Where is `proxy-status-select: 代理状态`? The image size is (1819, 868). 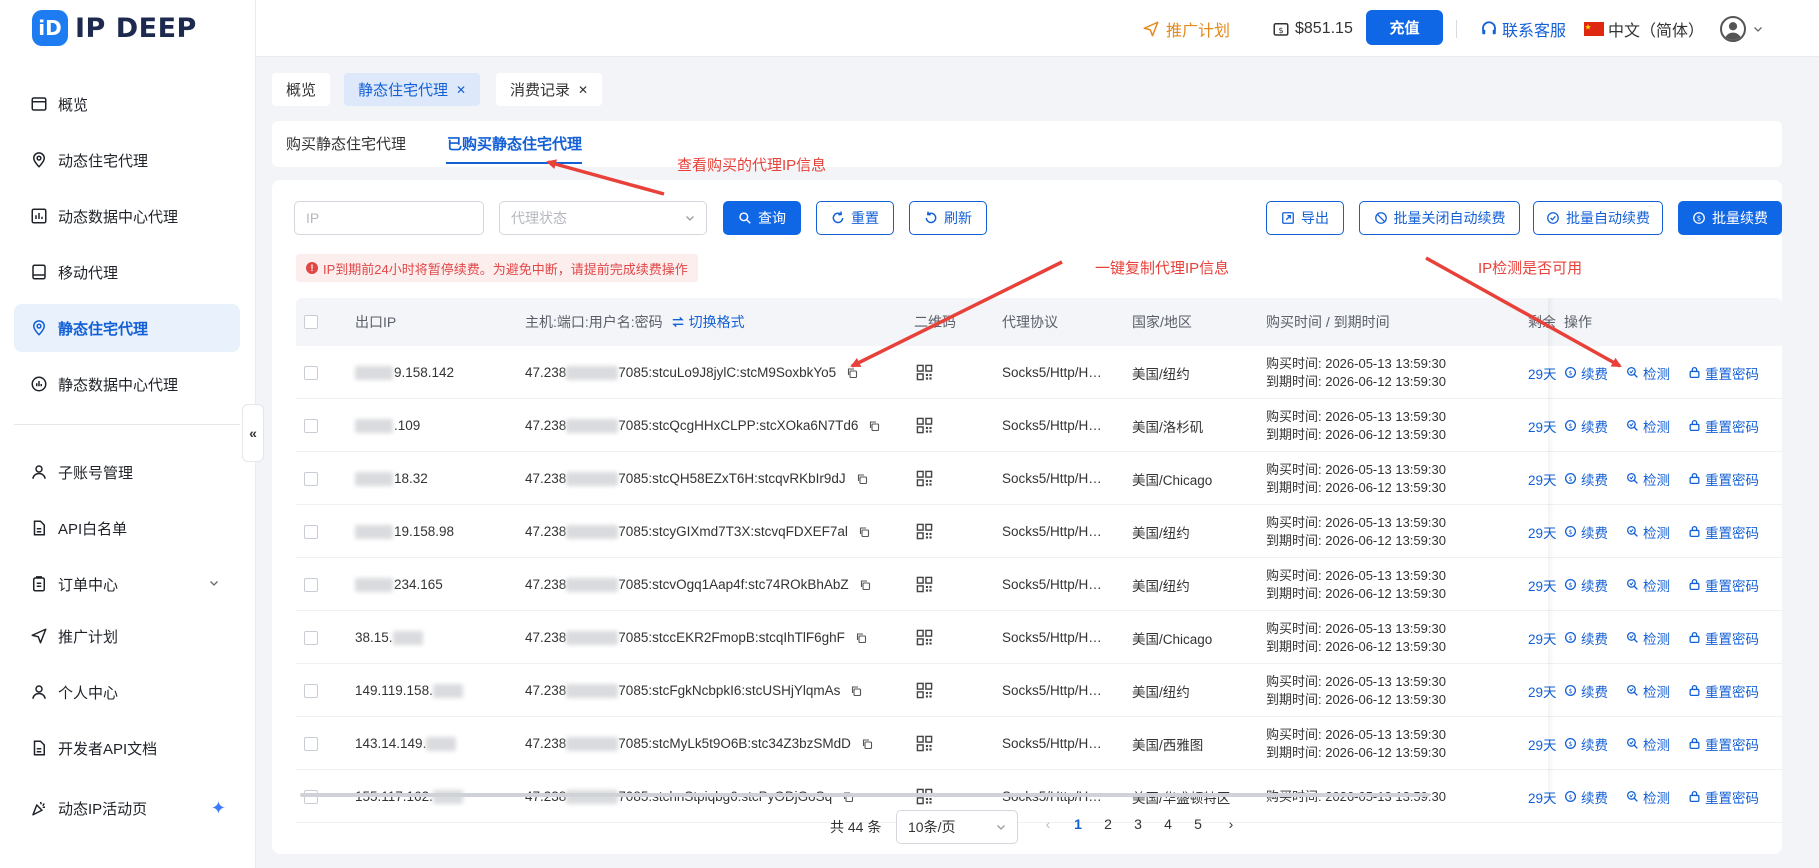
proxy-status-select: 代理状态 is located at coordinates (603, 218).